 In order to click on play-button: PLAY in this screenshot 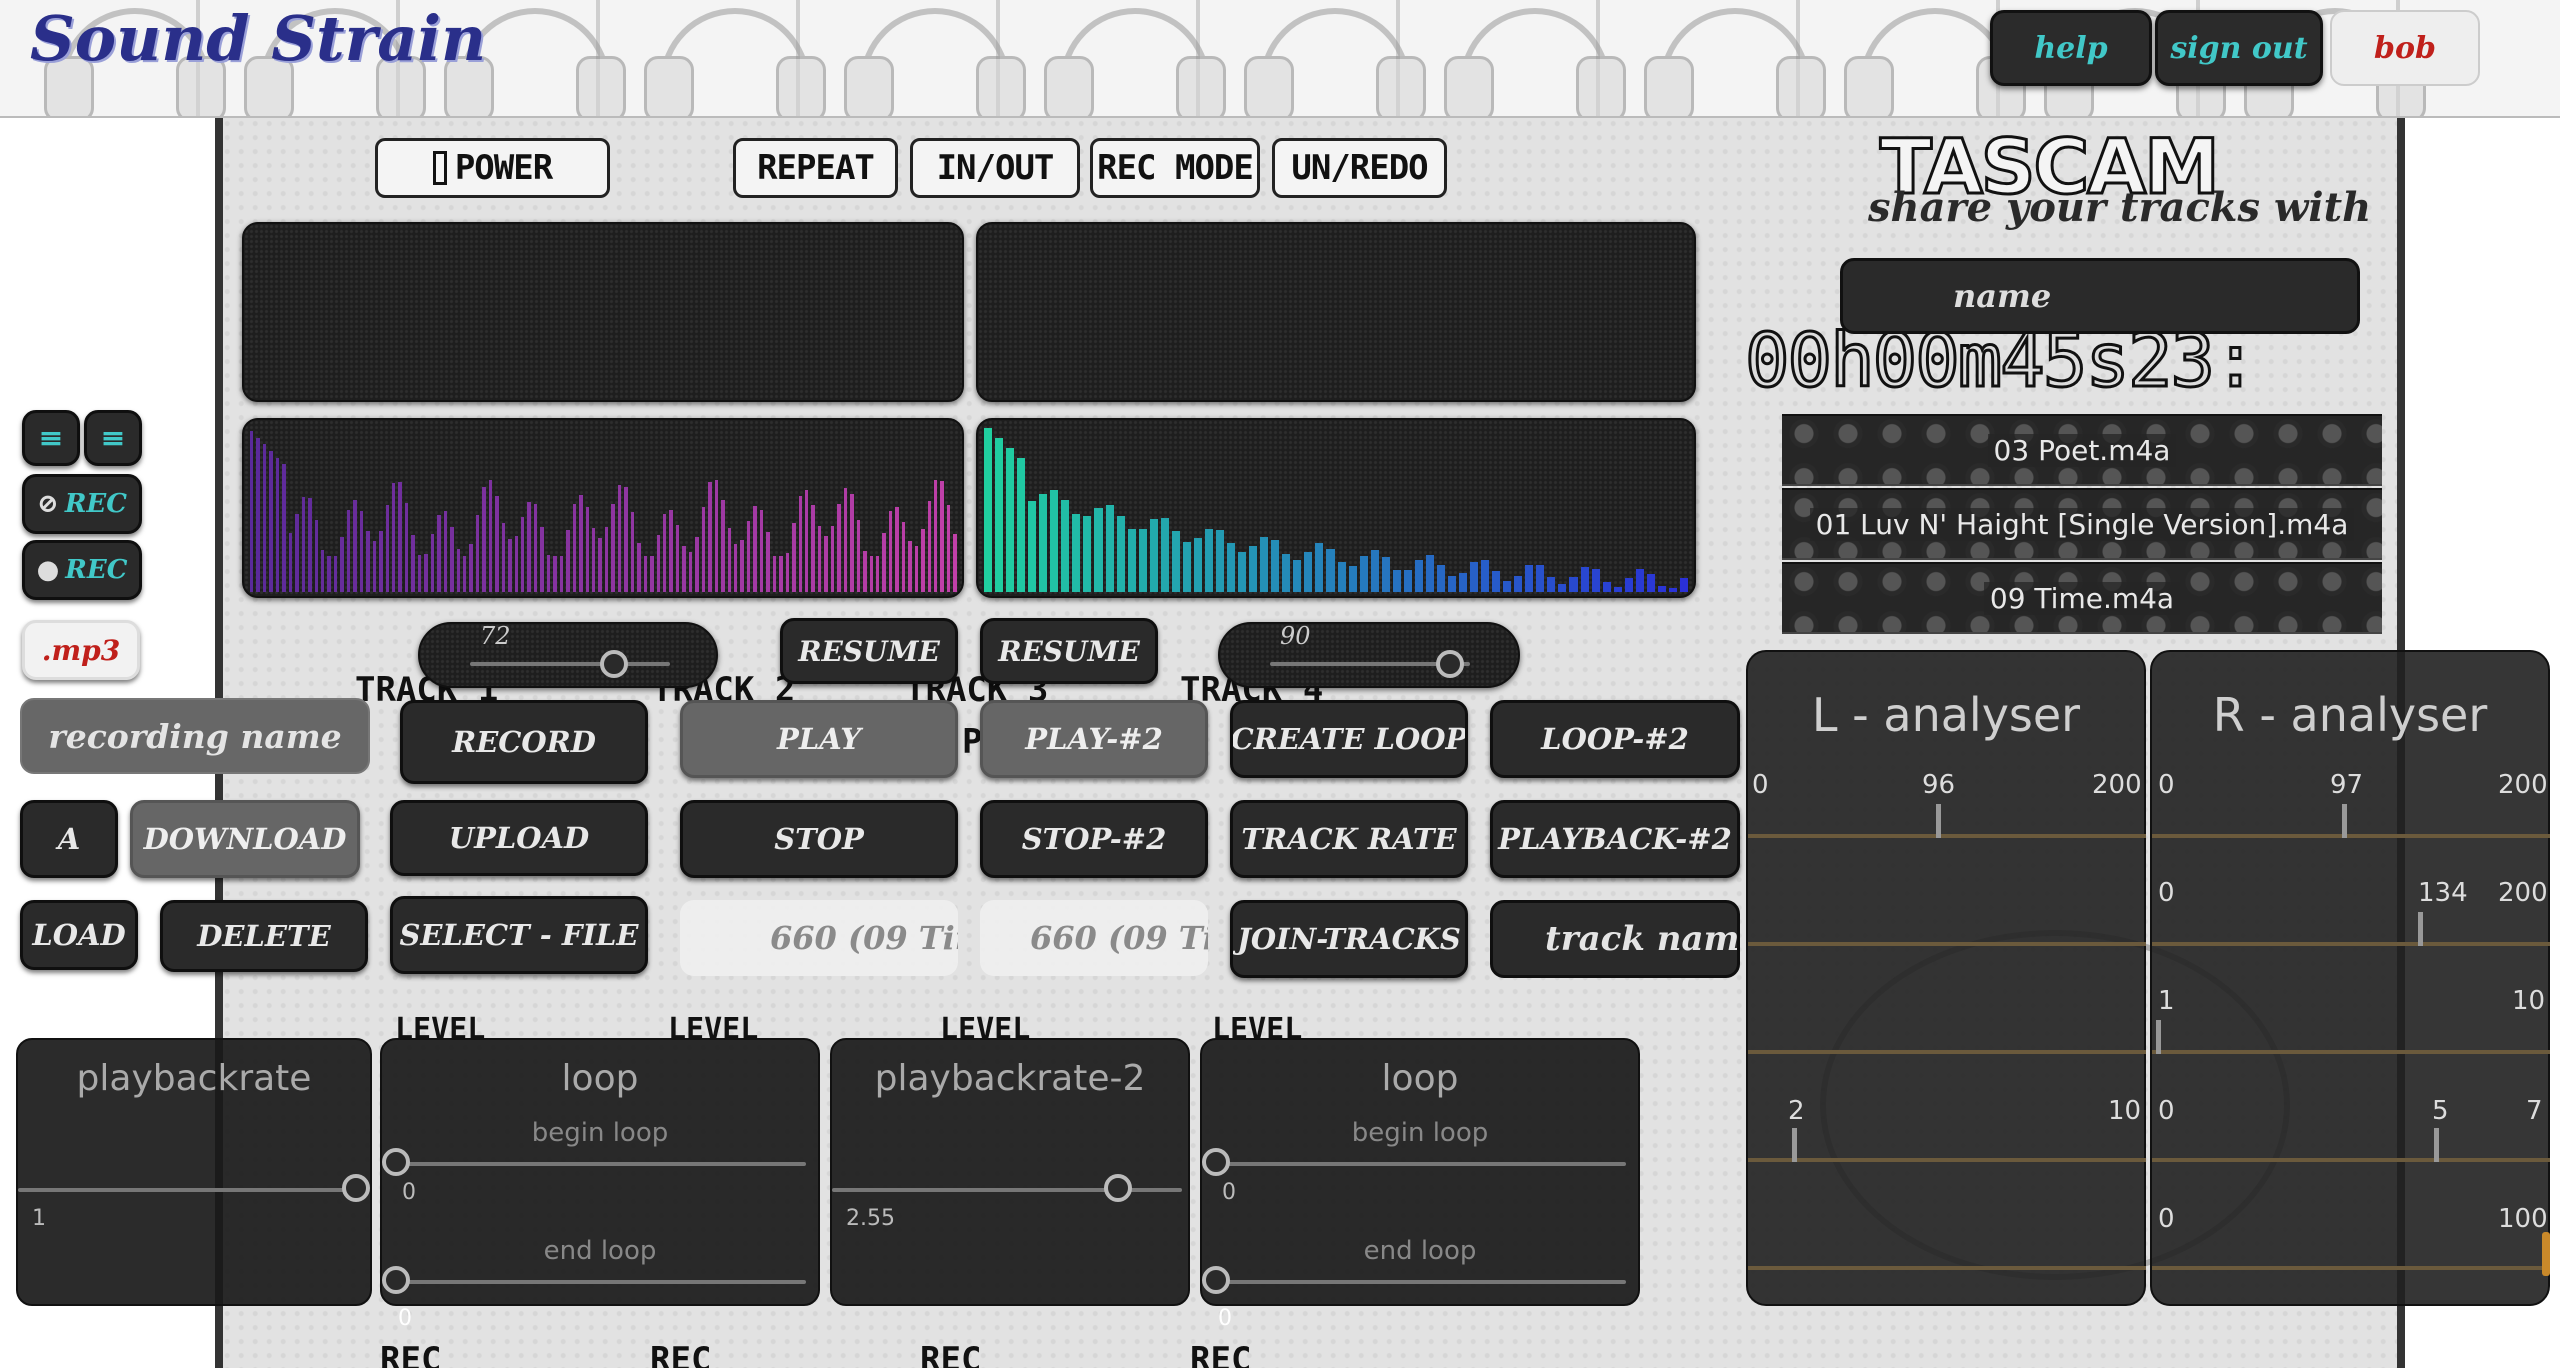, I will do `click(819, 739)`.